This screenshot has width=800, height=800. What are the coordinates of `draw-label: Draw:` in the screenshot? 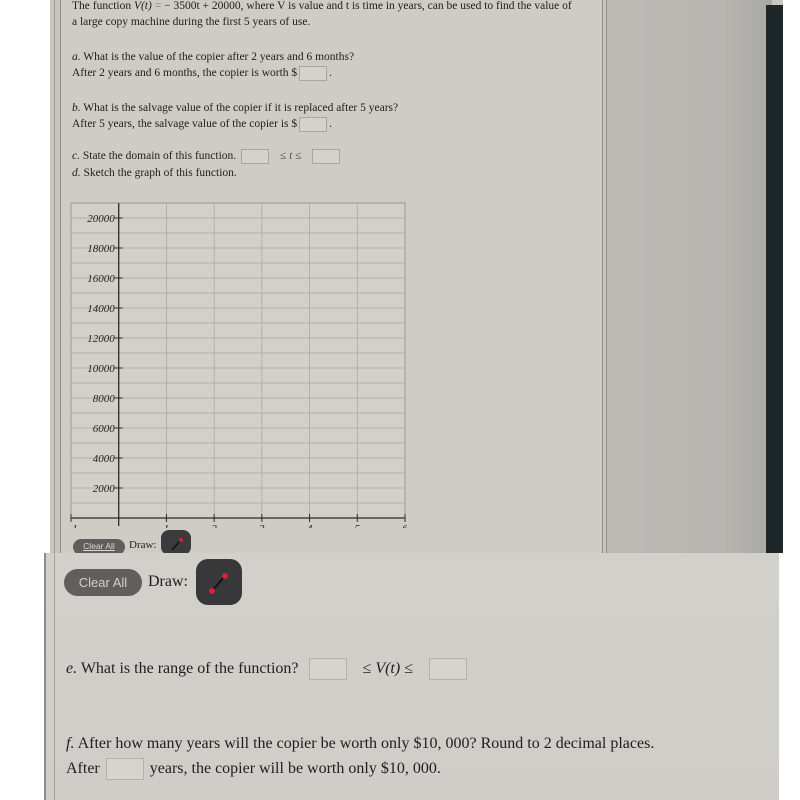 It's located at (168, 581).